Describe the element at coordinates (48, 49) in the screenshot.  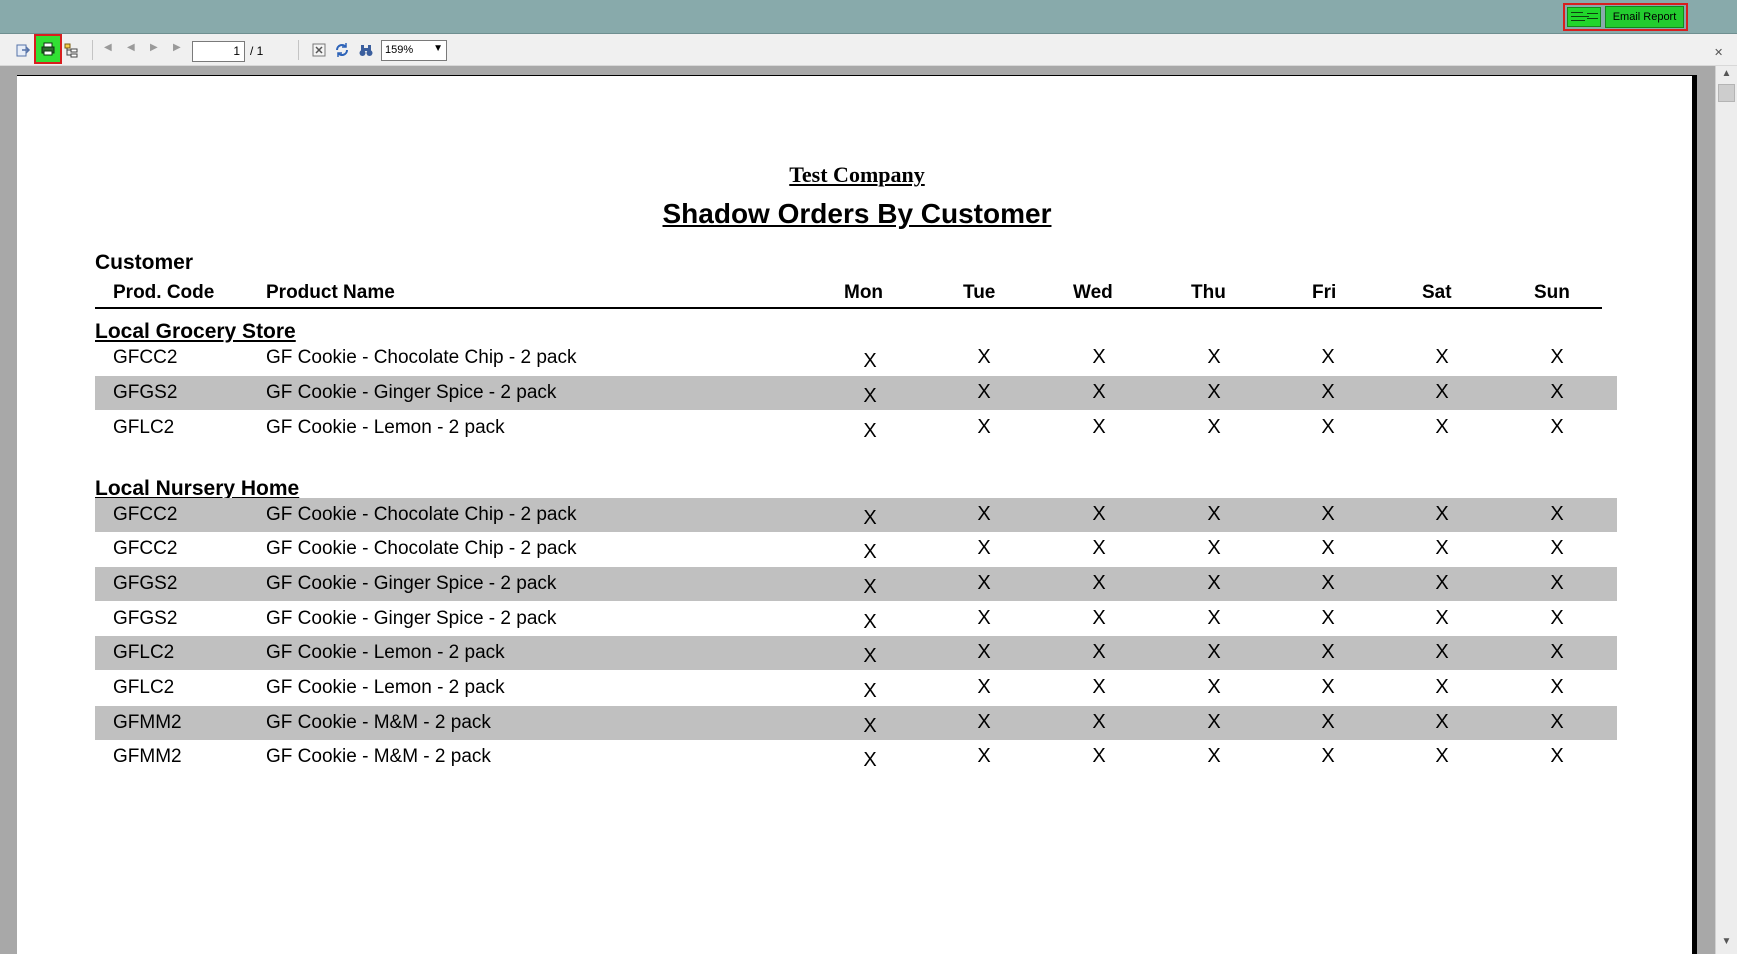
I see `print-icon` at that location.